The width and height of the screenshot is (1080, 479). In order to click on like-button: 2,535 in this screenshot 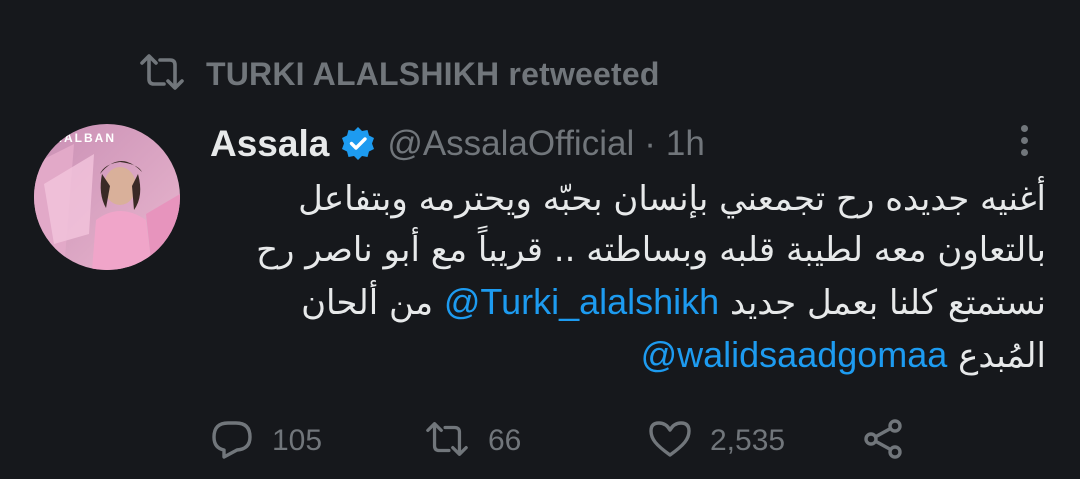, I will do `click(716, 441)`.